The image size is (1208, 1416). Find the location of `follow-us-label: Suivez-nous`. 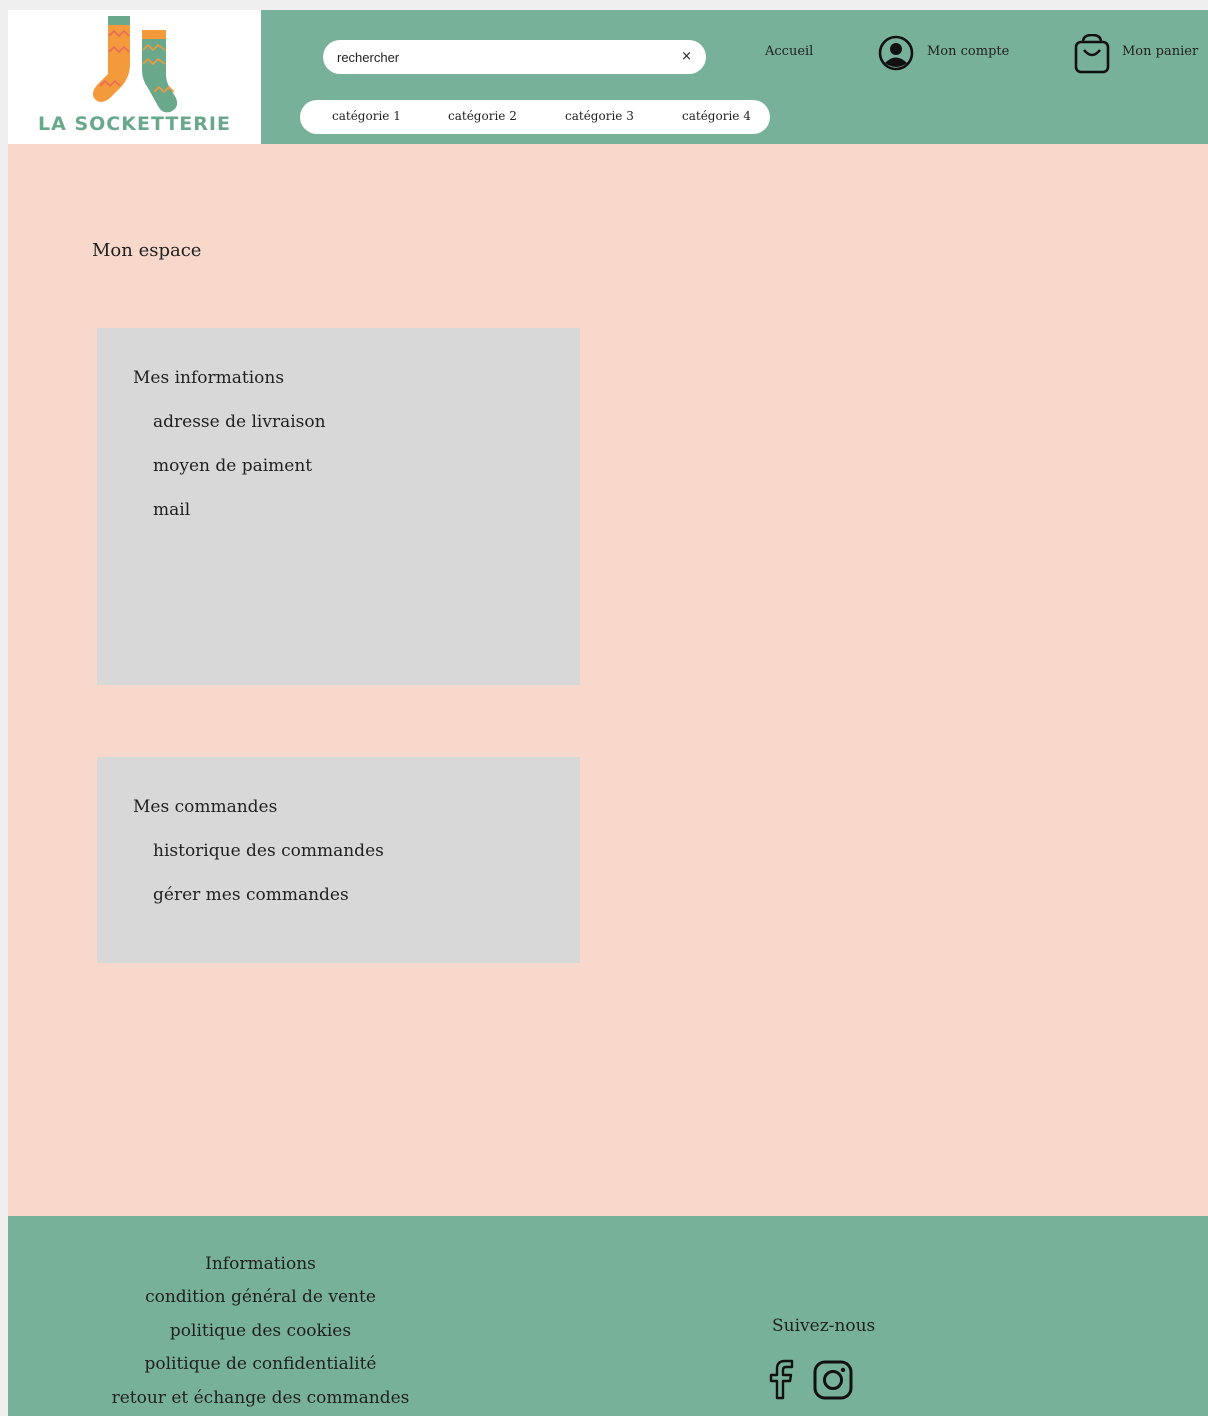

follow-us-label: Suivez-nous is located at coordinates (824, 1326).